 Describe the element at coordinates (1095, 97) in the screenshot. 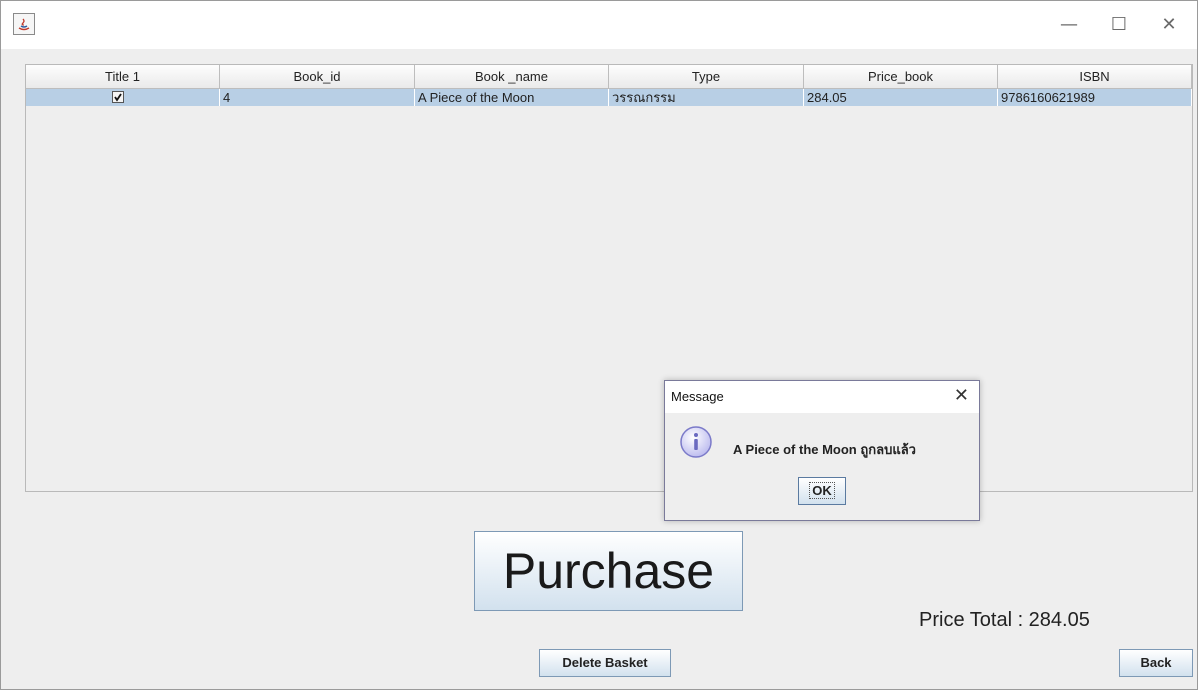

I see `isbn-cell: 9786160621989` at that location.